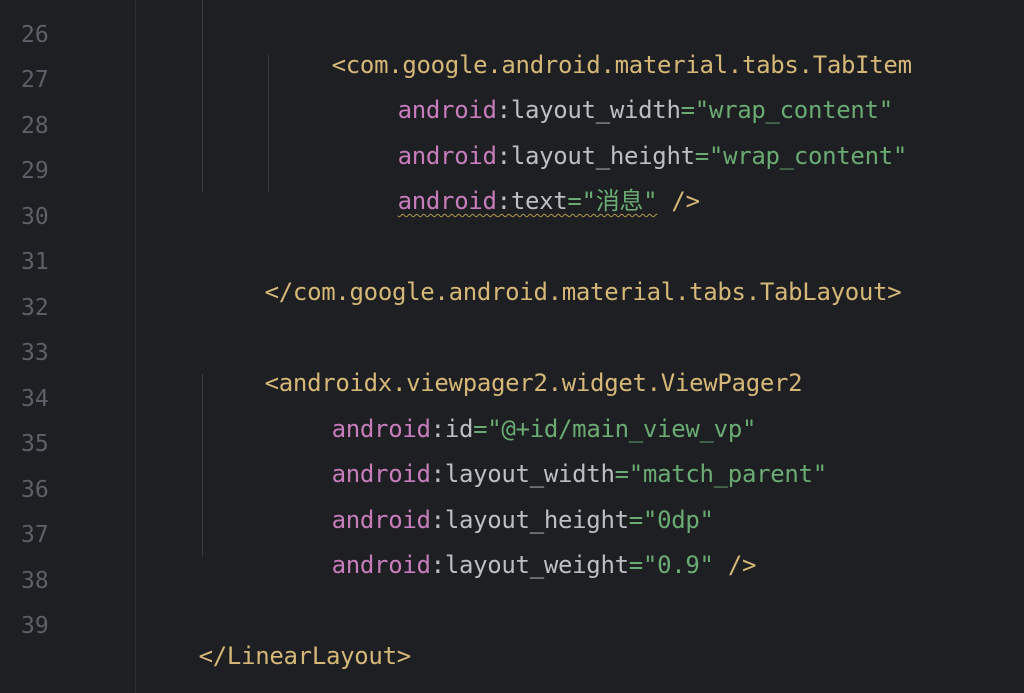 The image size is (1024, 693). Describe the element at coordinates (35, 171) in the screenshot. I see `line-number: 29` at that location.